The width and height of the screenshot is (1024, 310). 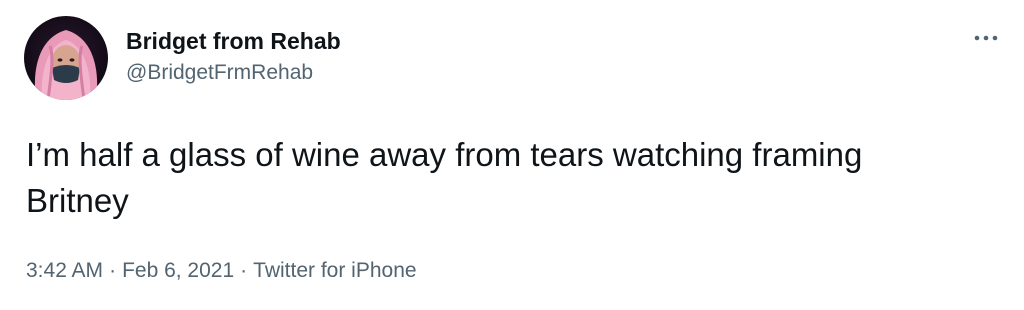 I want to click on tweet-source: Twitter for iPhone, so click(x=334, y=270).